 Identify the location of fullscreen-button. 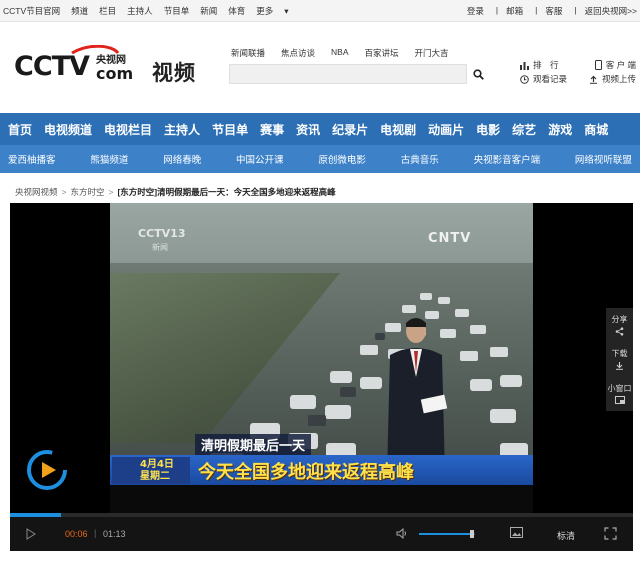
(610, 534).